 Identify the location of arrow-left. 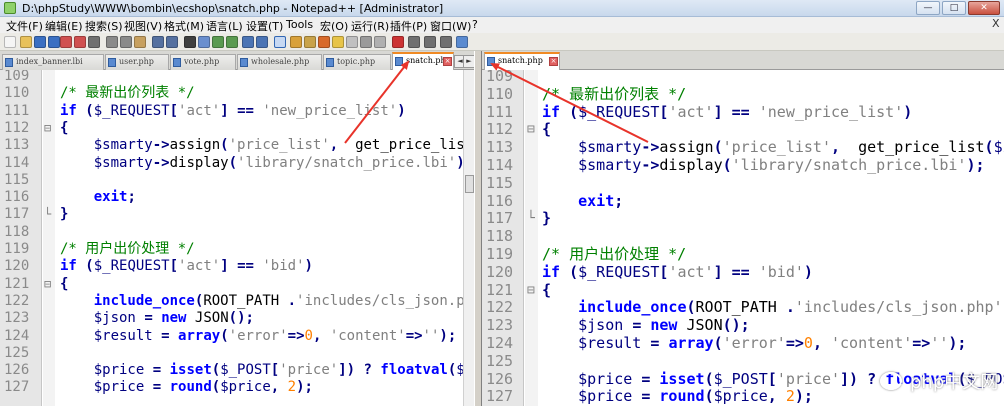
(377, 102).